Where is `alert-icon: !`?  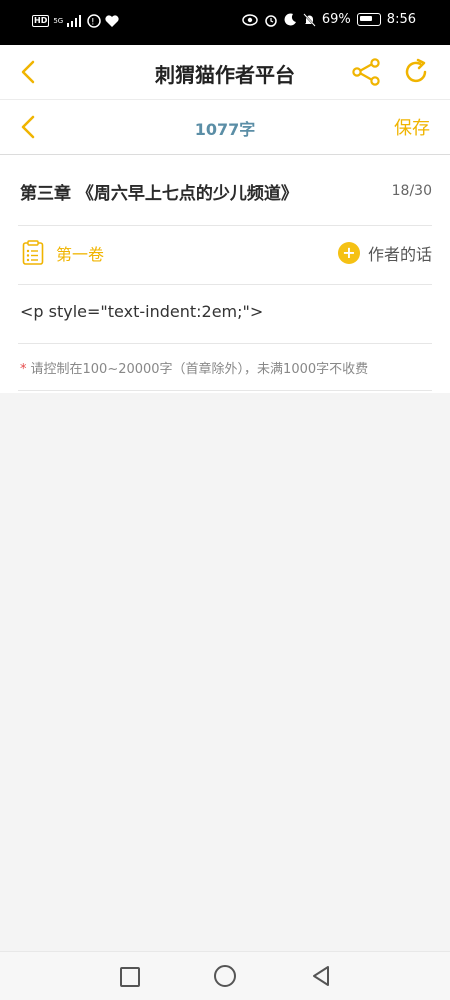
alert-icon: ! is located at coordinates (94, 21).